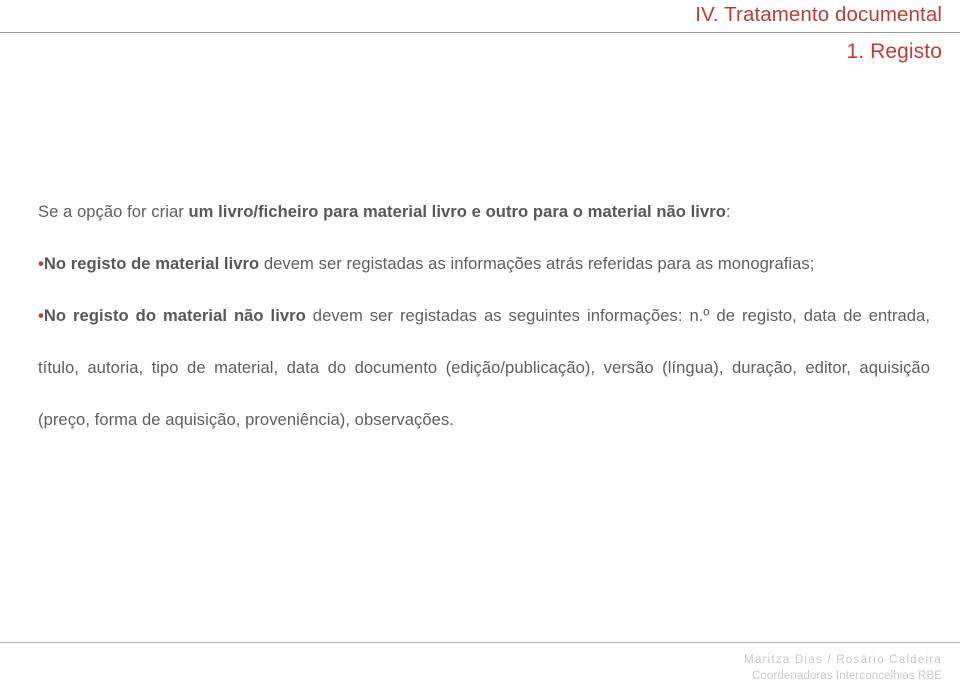 This screenshot has height=690, width=960. Describe the element at coordinates (728, 211) in the screenshot. I see `text-run: :` at that location.